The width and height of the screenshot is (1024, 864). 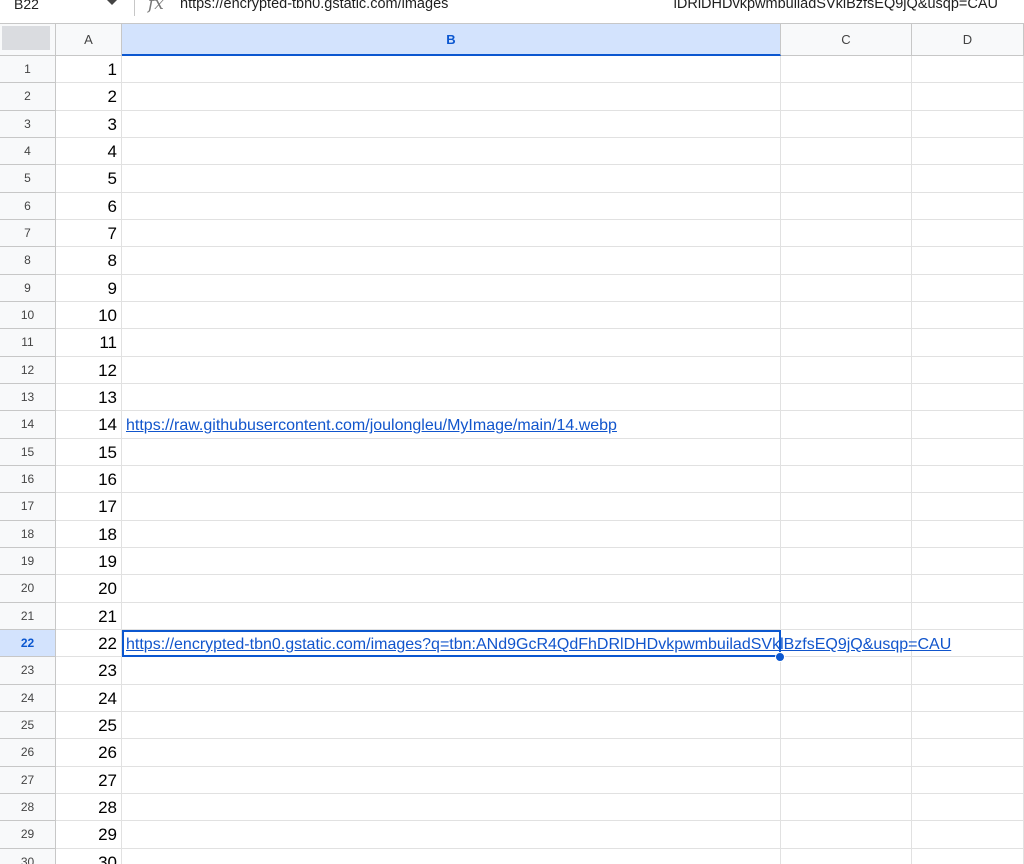 What do you see at coordinates (89, 534) in the screenshot?
I see `cell-a: 18` at bounding box center [89, 534].